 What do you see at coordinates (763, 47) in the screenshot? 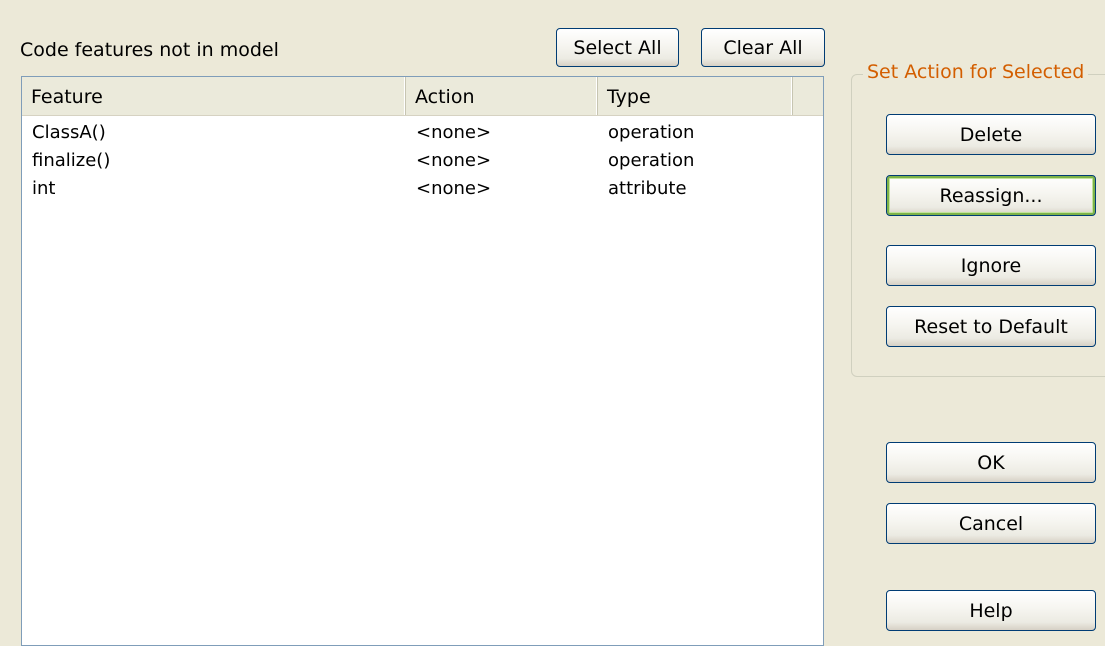
I see `clear-all-button: Clear All` at bounding box center [763, 47].